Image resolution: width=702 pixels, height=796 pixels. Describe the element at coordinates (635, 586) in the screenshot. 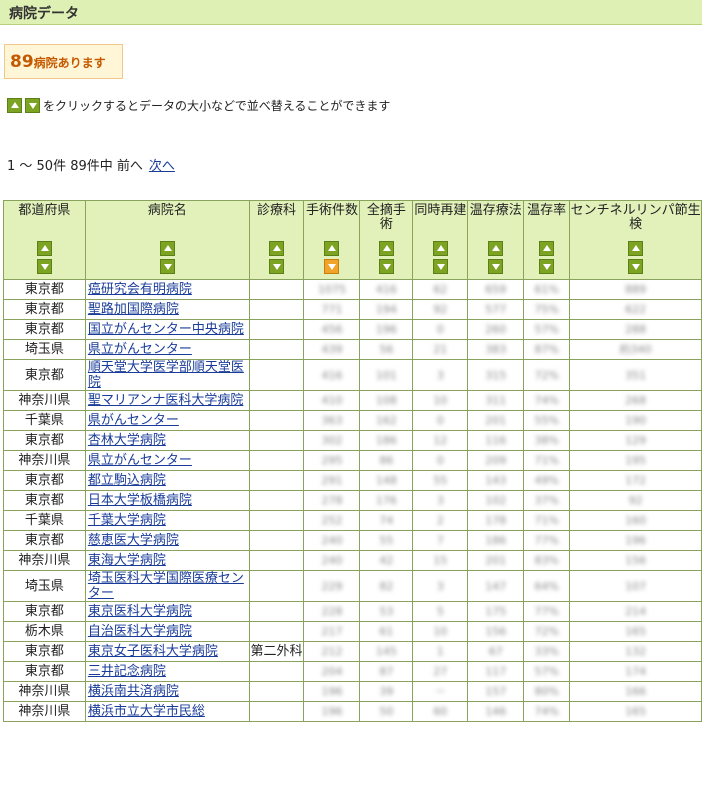

I see `stat-cell: 107` at that location.